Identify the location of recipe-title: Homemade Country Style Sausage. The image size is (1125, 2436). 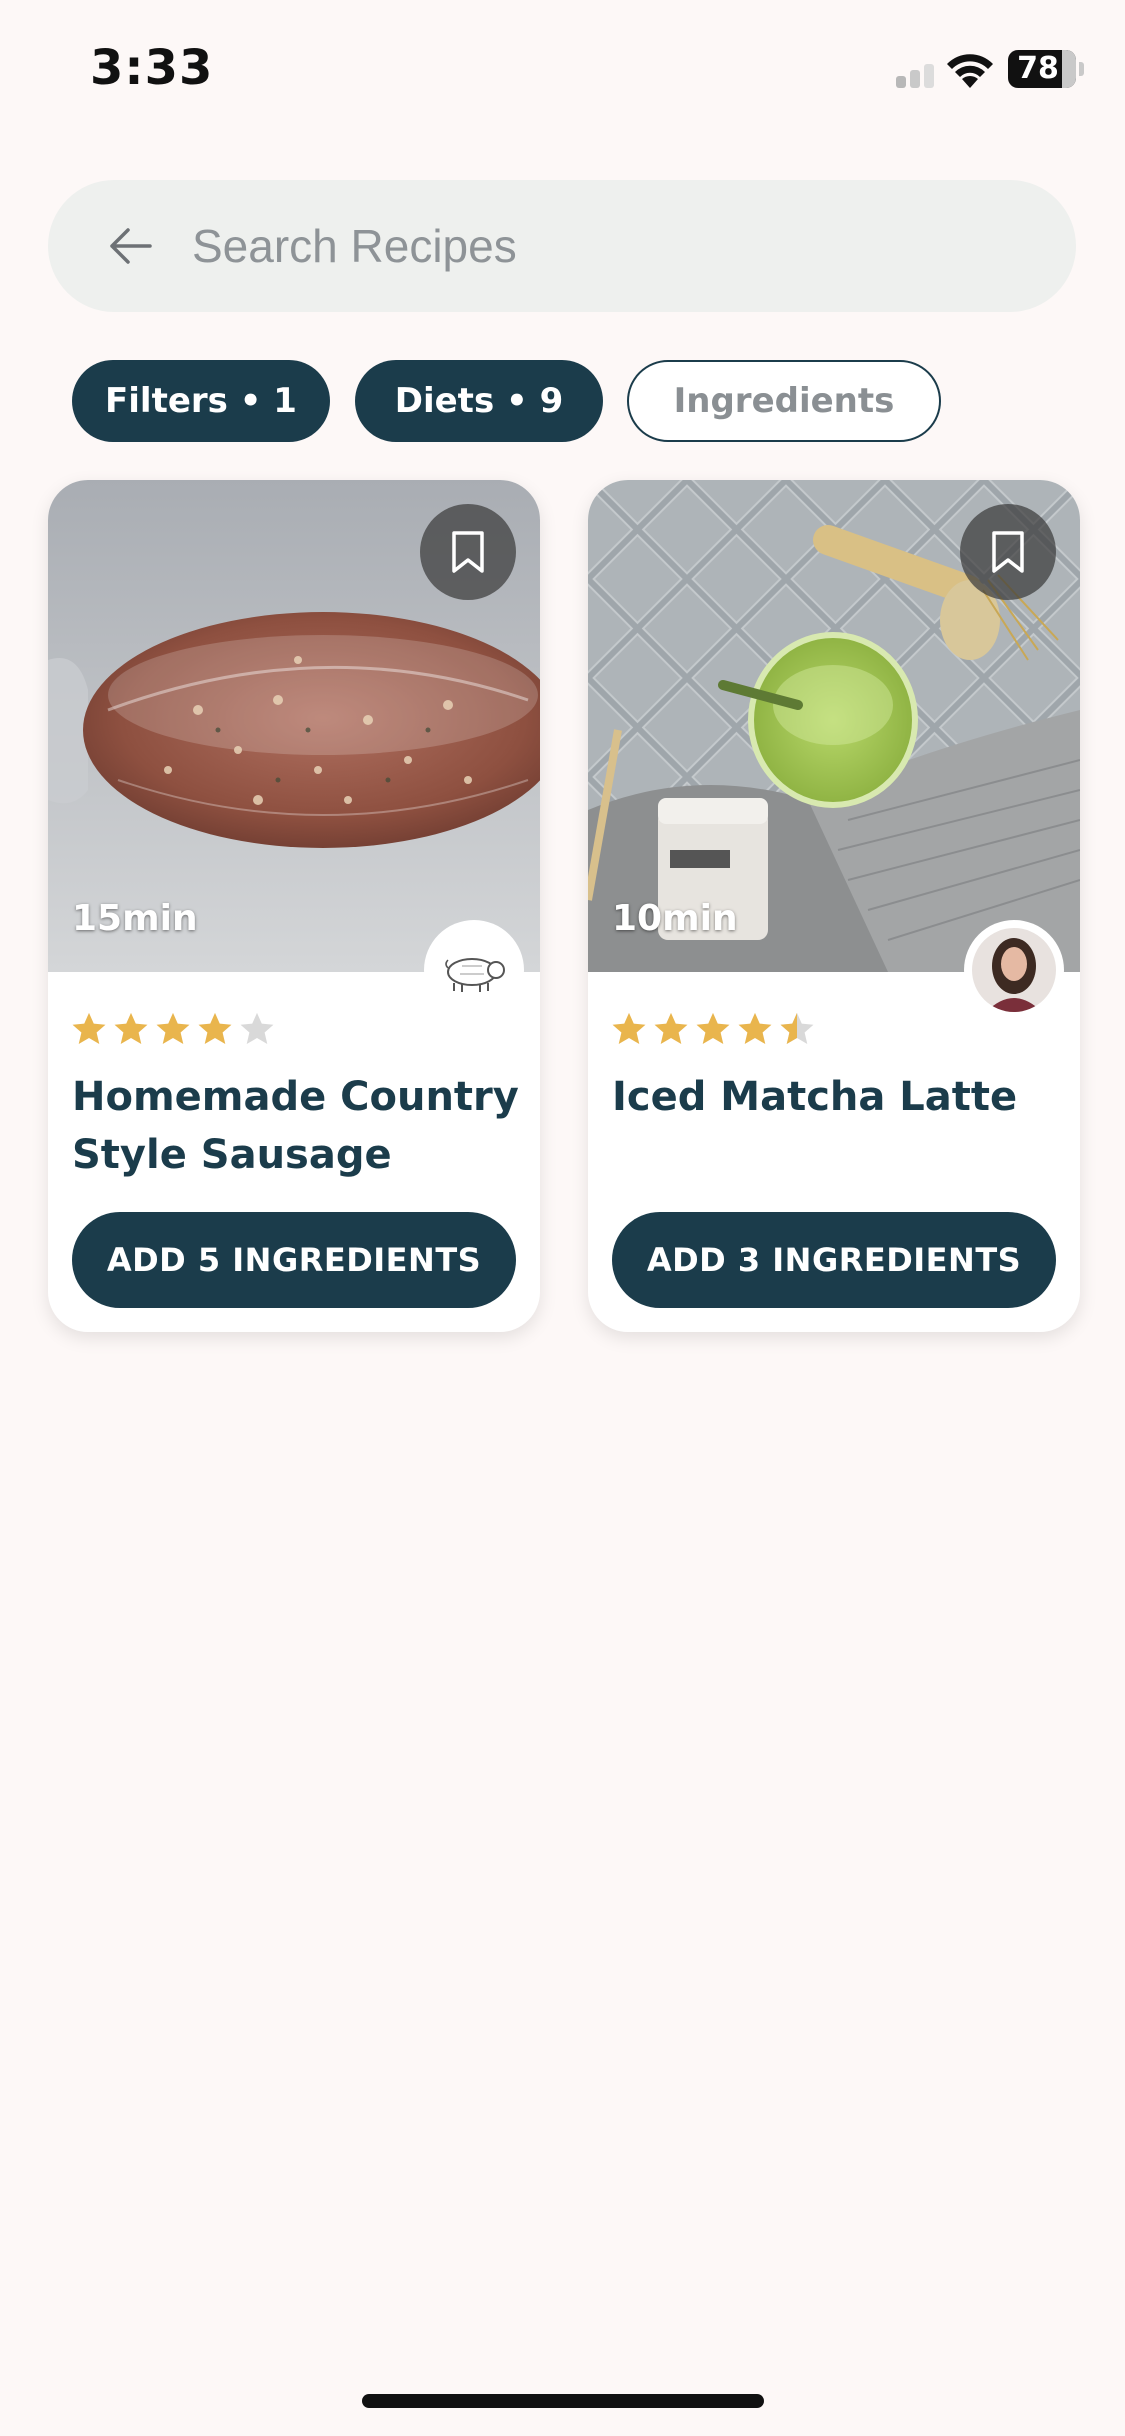
(297, 1126).